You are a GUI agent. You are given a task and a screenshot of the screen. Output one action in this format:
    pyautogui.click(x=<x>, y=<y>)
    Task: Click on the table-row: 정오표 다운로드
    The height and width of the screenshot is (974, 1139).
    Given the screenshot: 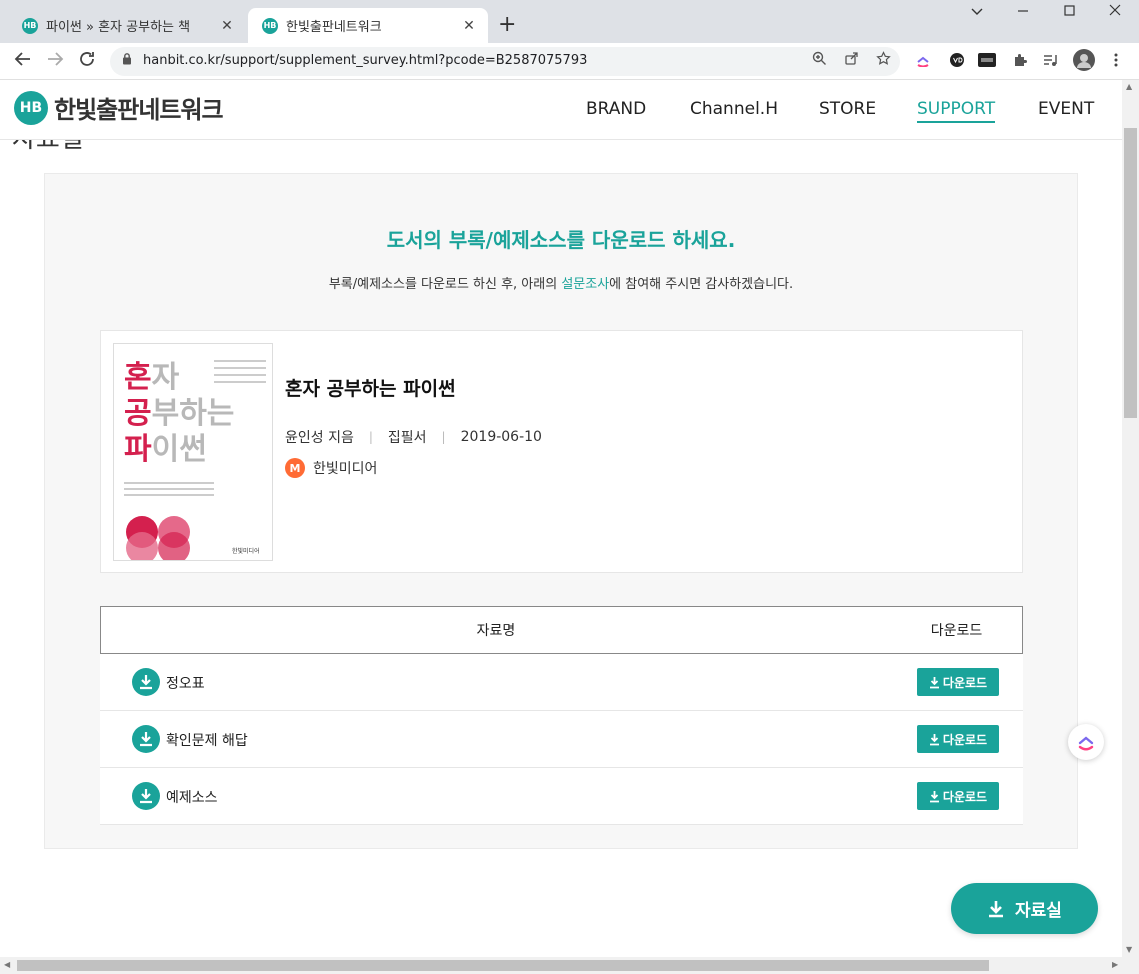 What is the action you would take?
    pyautogui.click(x=561, y=682)
    